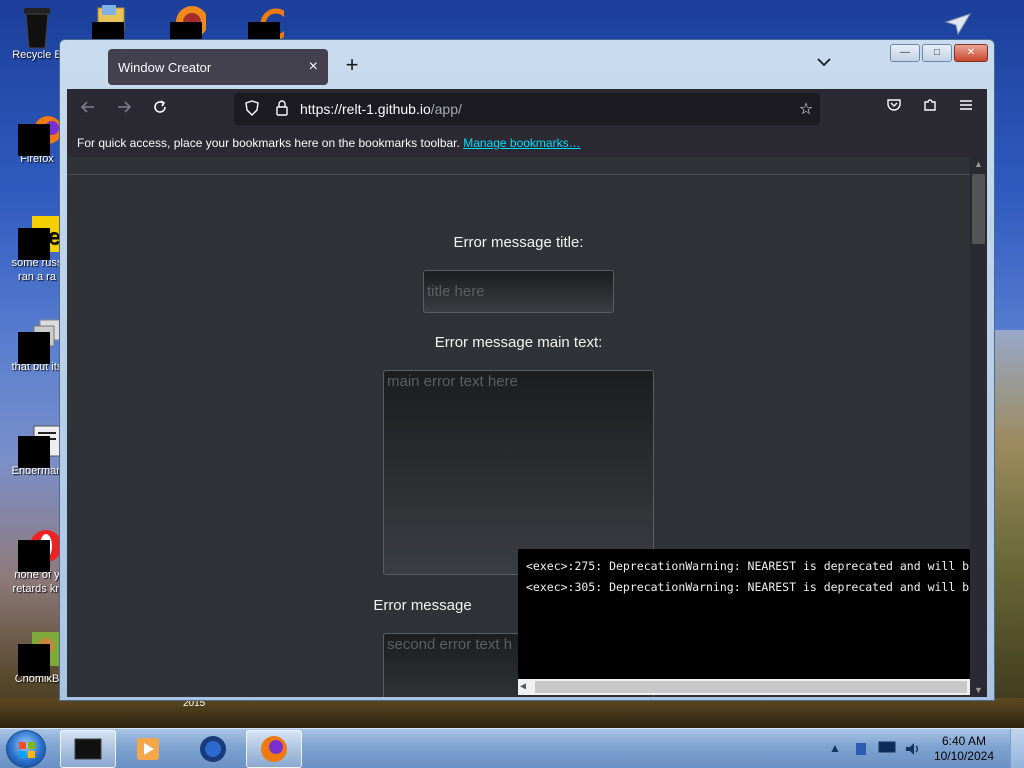 This screenshot has width=1024, height=768. I want to click on system-clock: 6:40 AM 10/10/2024, so click(964, 749).